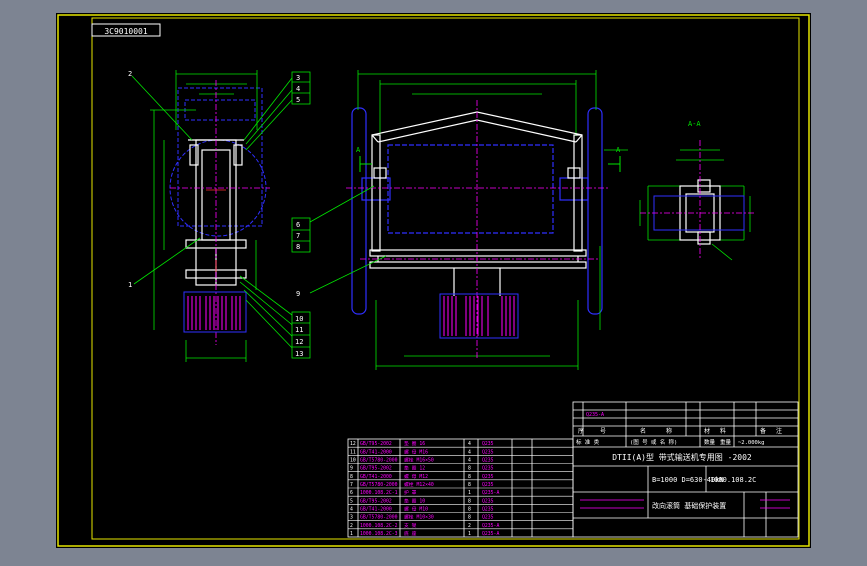 This screenshot has width=867, height=566. I want to click on header-material2: 料, so click(723, 431).